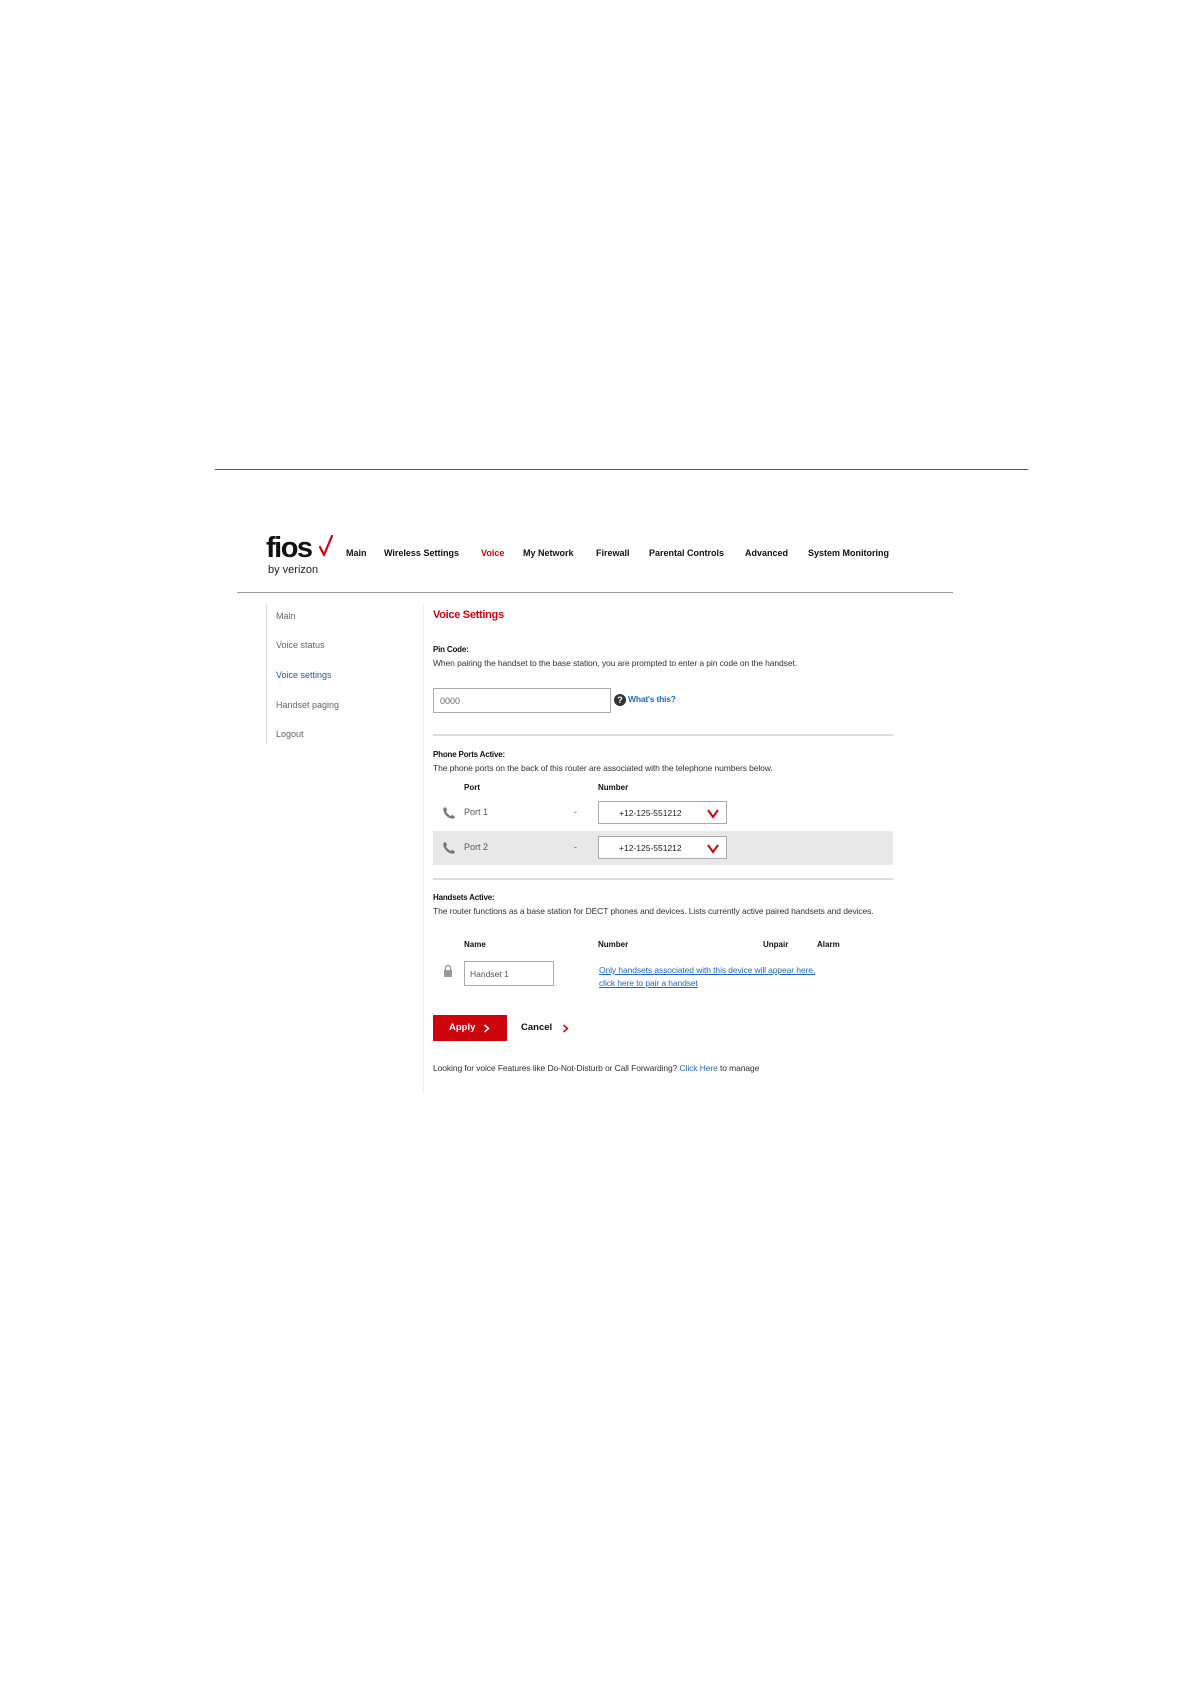  I want to click on nav-firewall: Firewall, so click(613, 553).